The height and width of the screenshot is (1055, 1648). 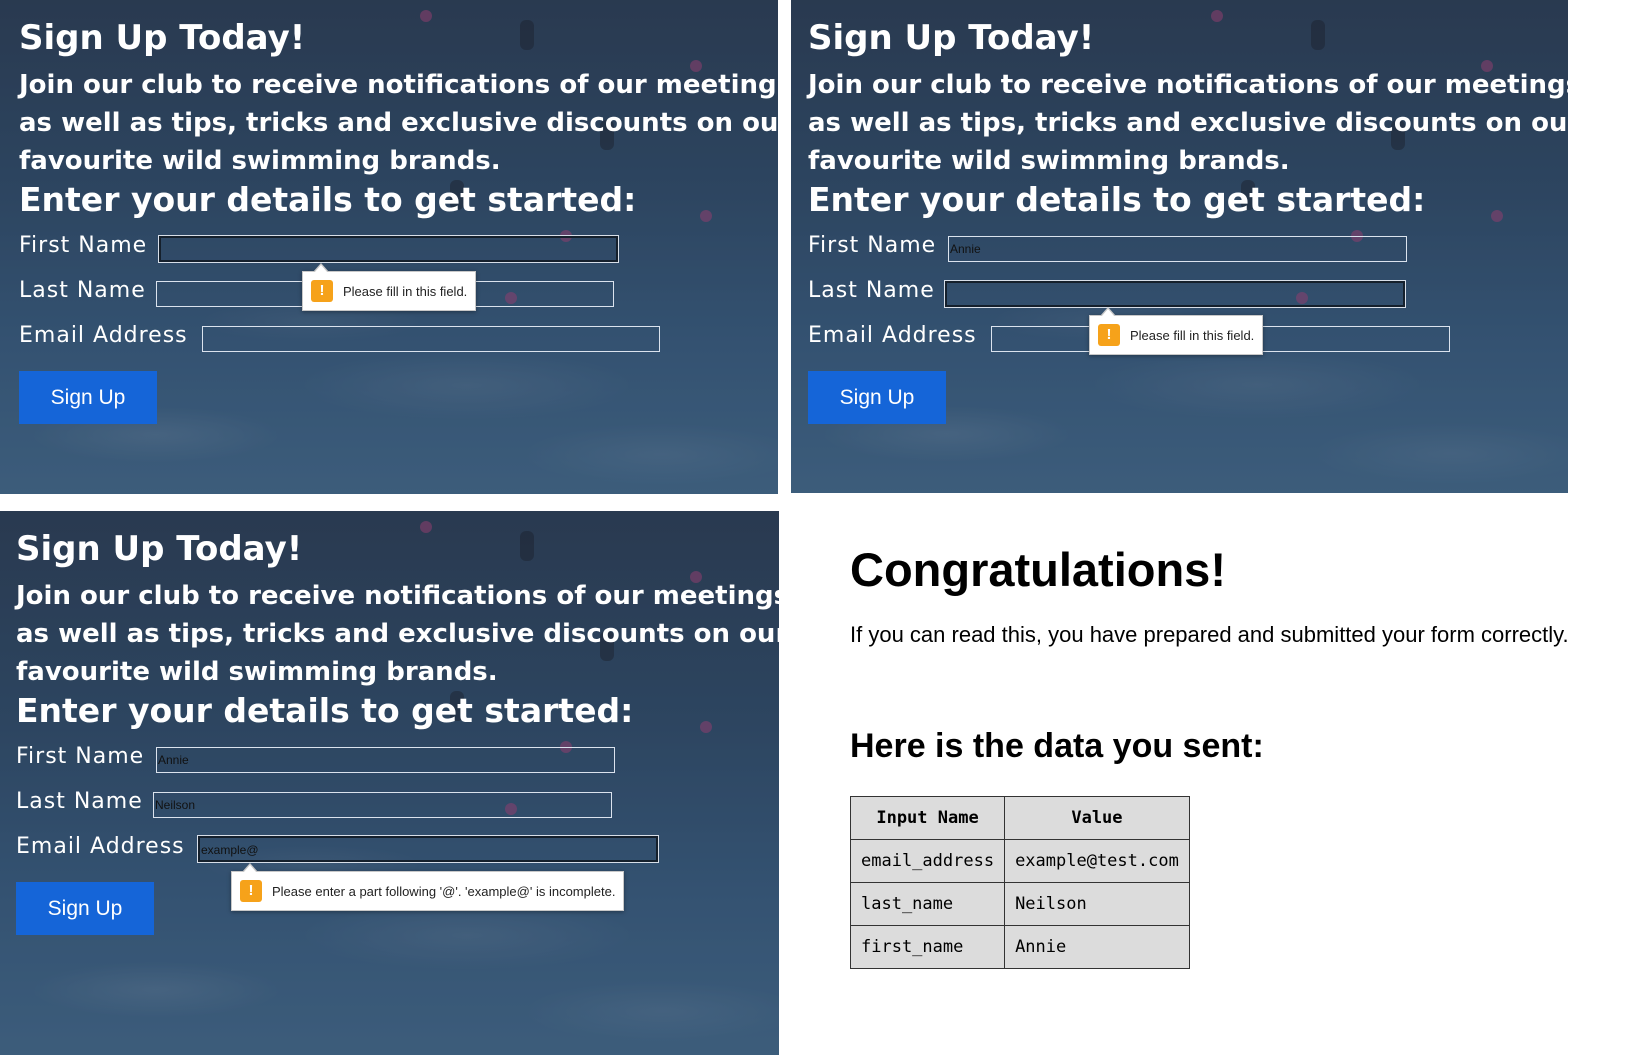 What do you see at coordinates (927, 861) in the screenshot?
I see `table-cell: email_address` at bounding box center [927, 861].